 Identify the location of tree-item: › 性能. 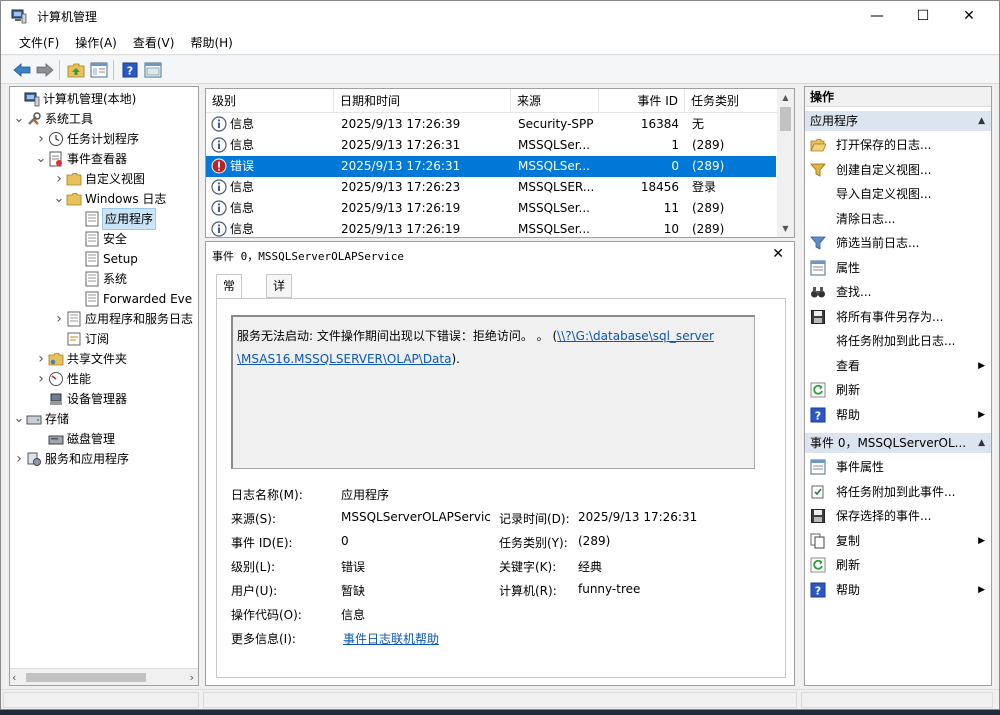
(62, 379).